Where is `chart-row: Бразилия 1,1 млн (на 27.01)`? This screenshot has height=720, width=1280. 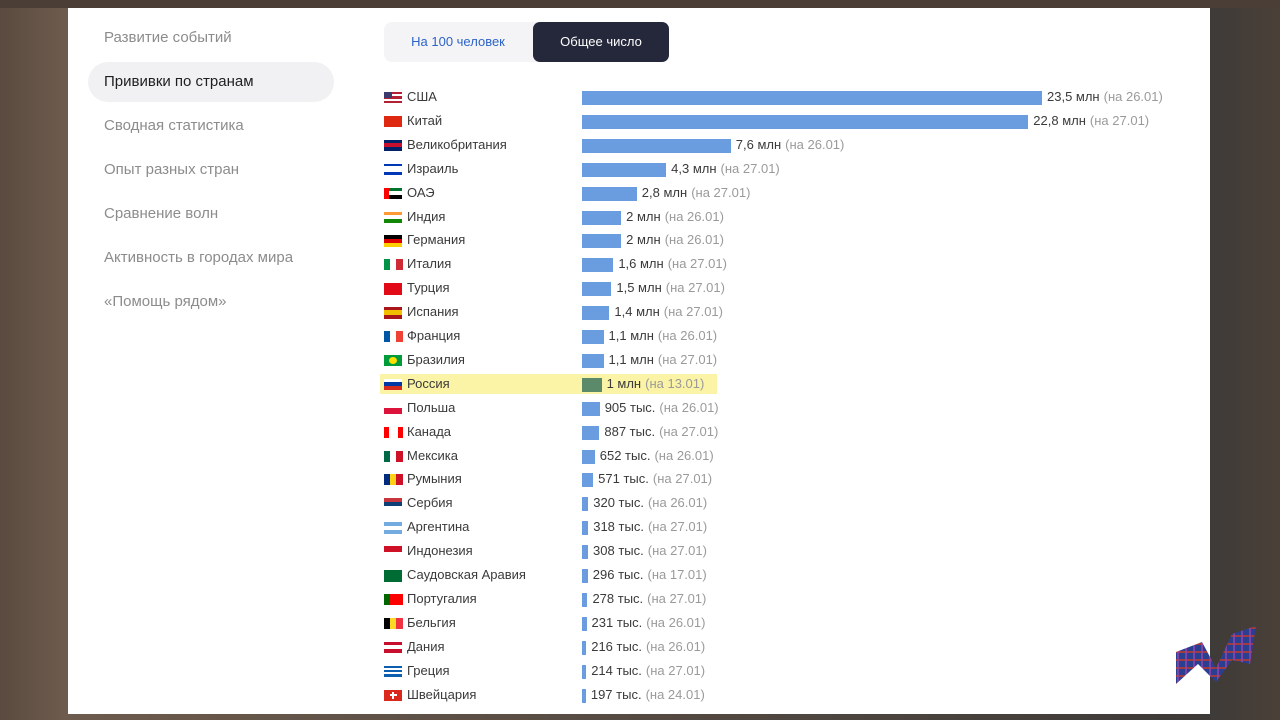
chart-row: Бразилия 1,1 млн (на 27.01) is located at coordinates (790, 360).